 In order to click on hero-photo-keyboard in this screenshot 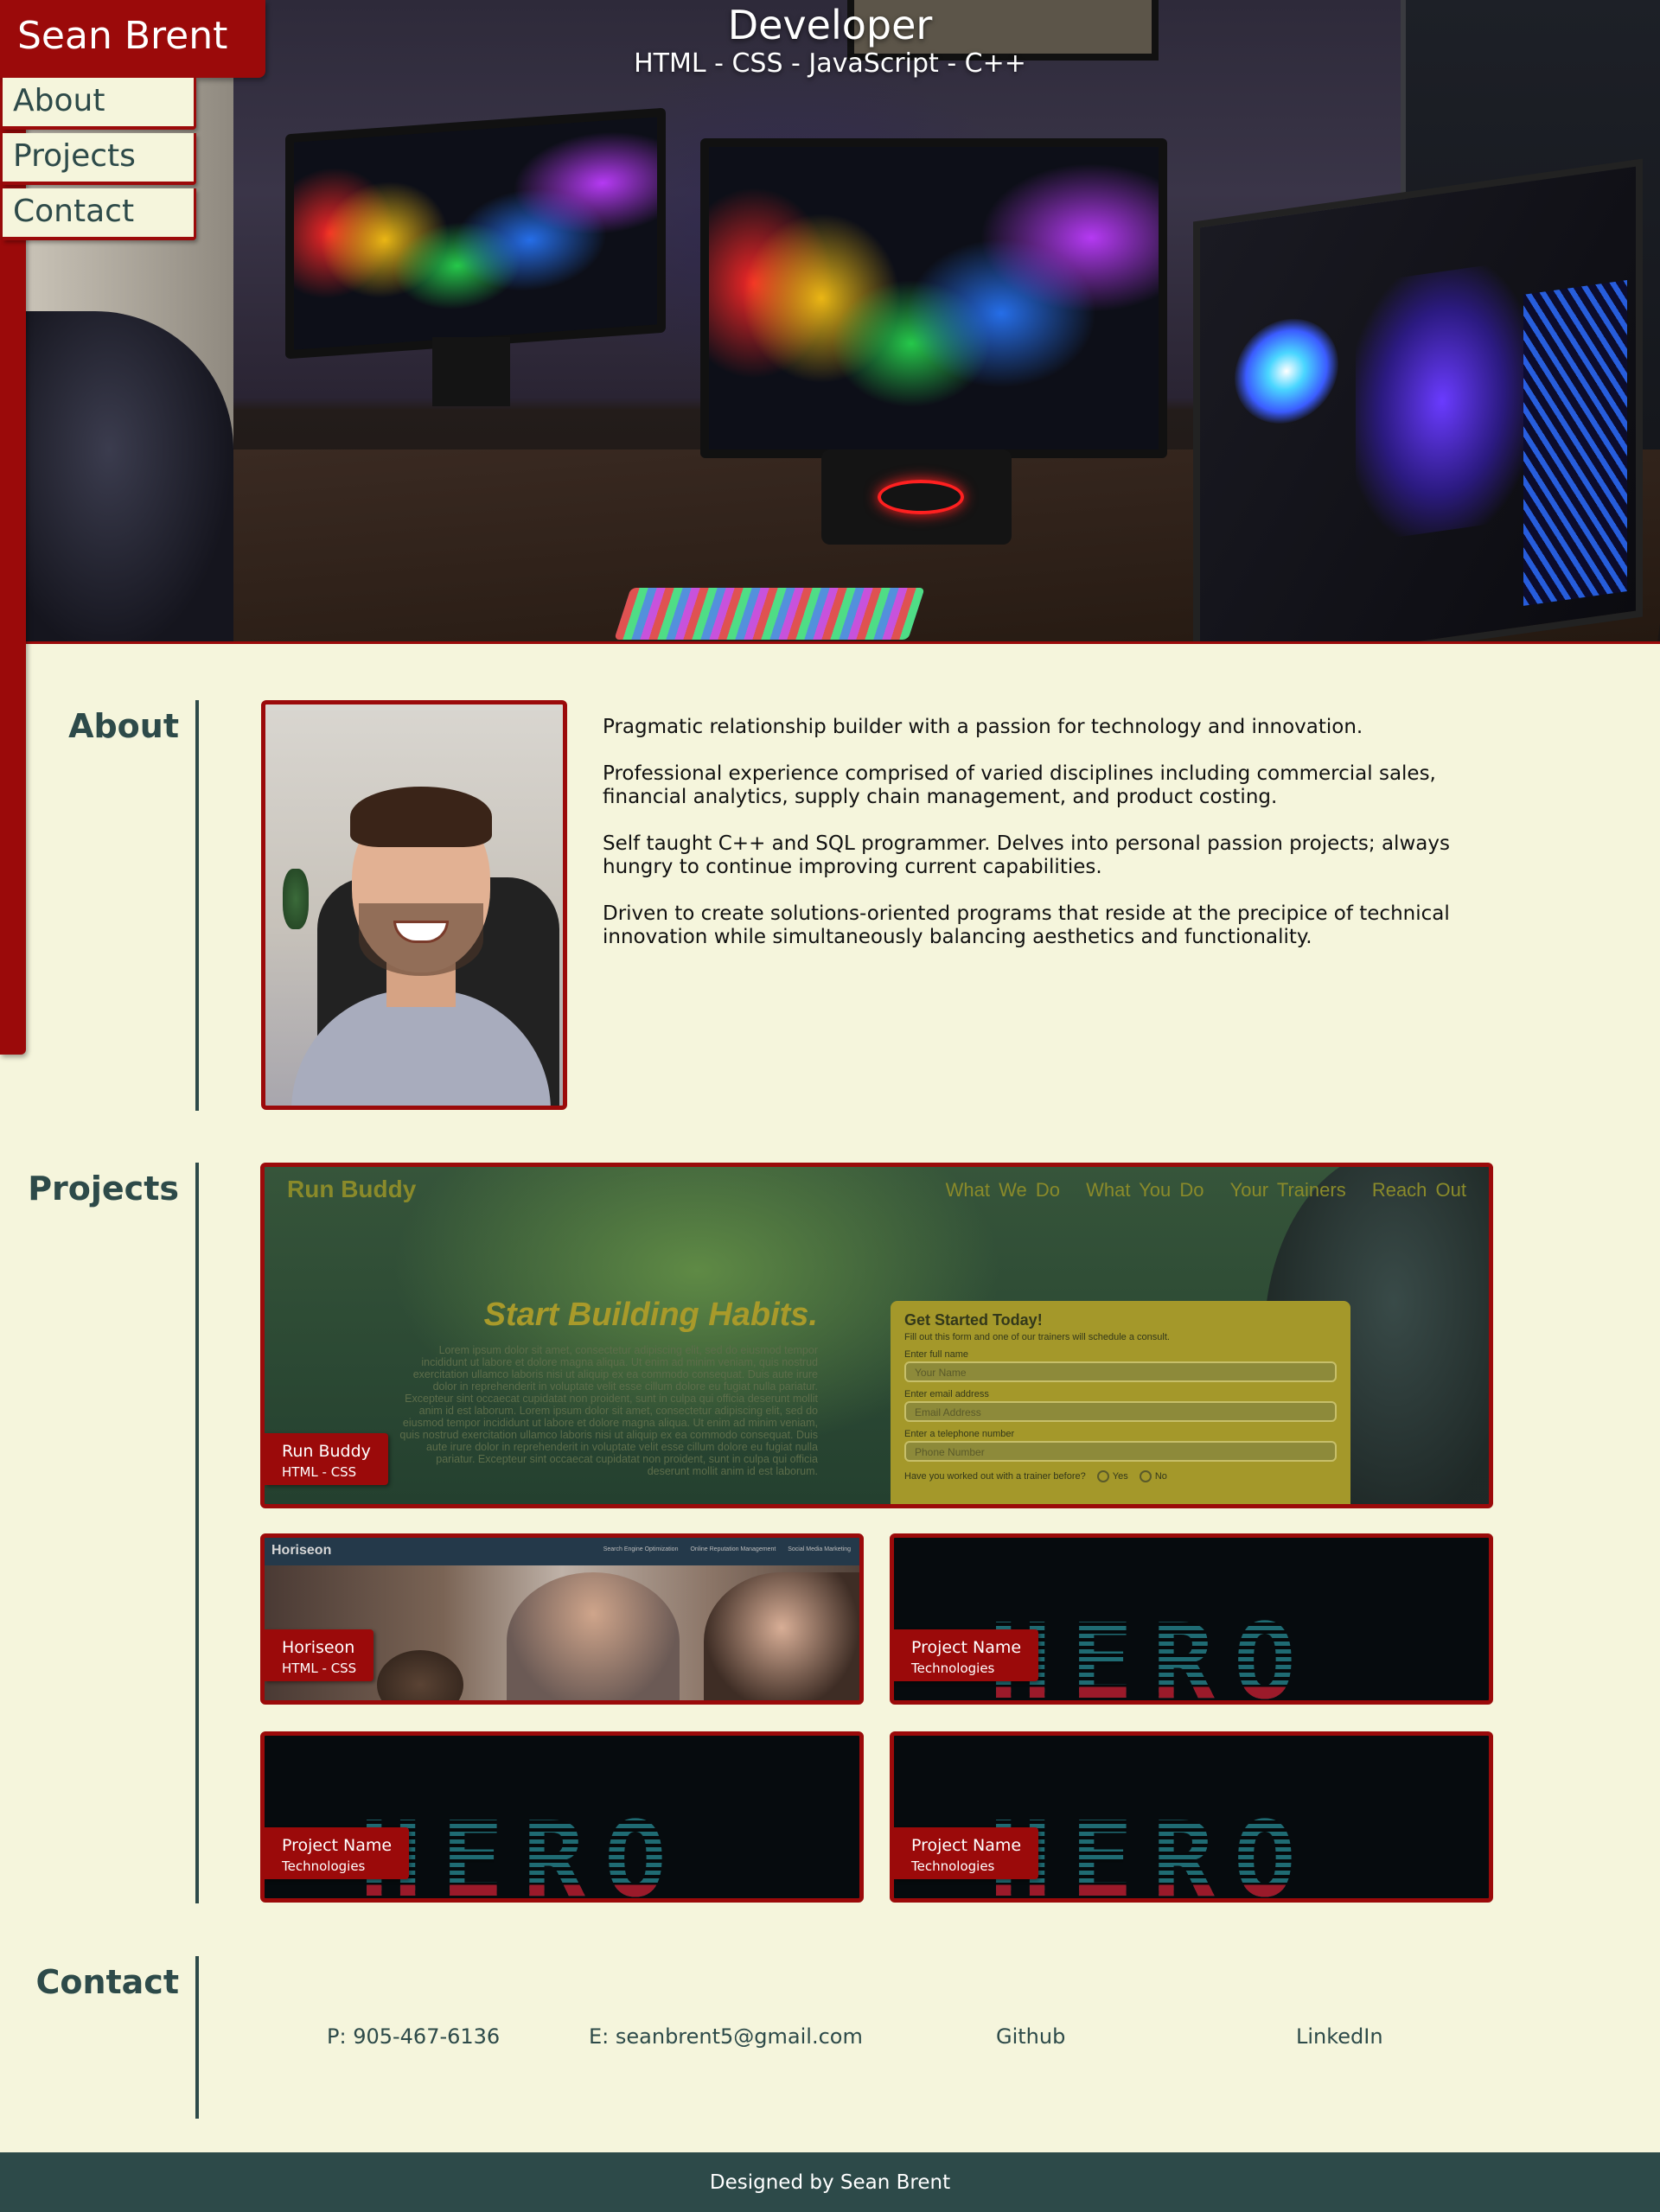, I will do `click(769, 614)`.